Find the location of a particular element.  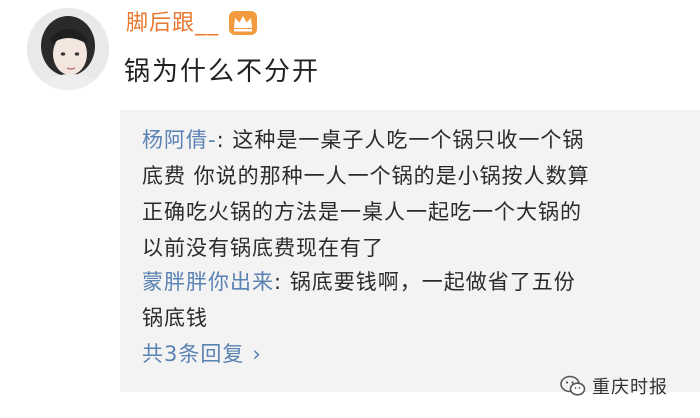

avatar is located at coordinates (68, 49).